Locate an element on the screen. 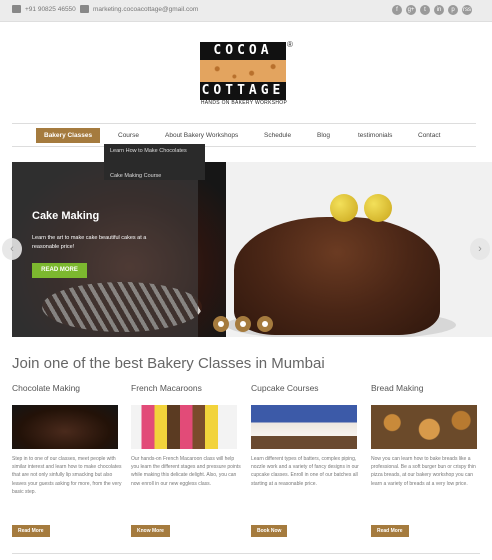 This screenshot has width=492, height=560. email-contact: marketing.cocoacottage@gmail.com is located at coordinates (139, 9).